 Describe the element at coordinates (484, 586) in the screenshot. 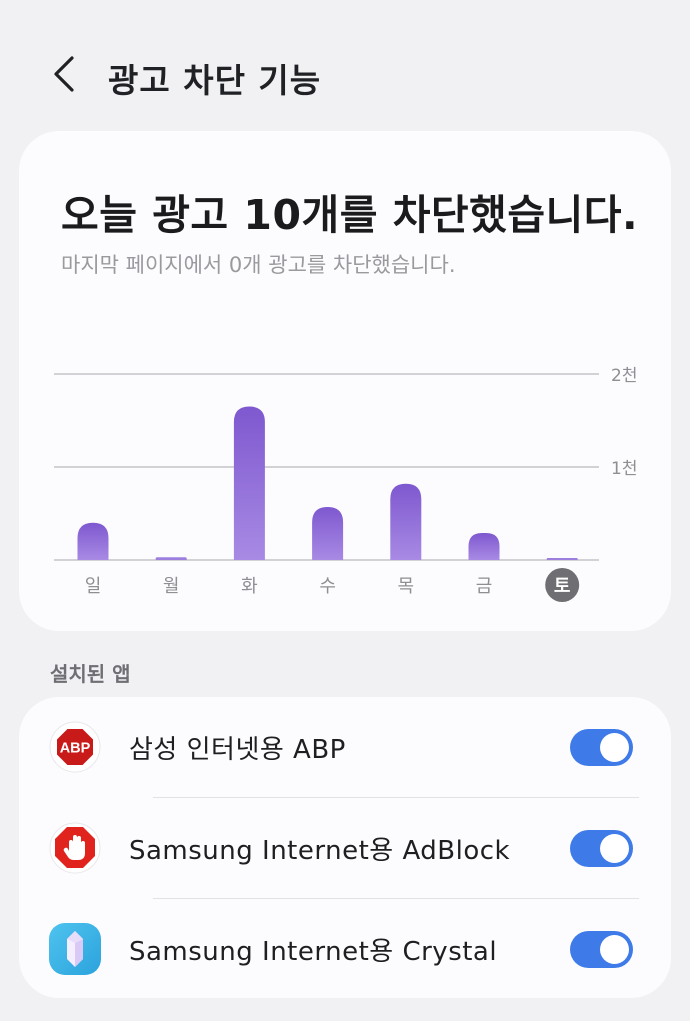

I see `x-tick-label: 금` at that location.